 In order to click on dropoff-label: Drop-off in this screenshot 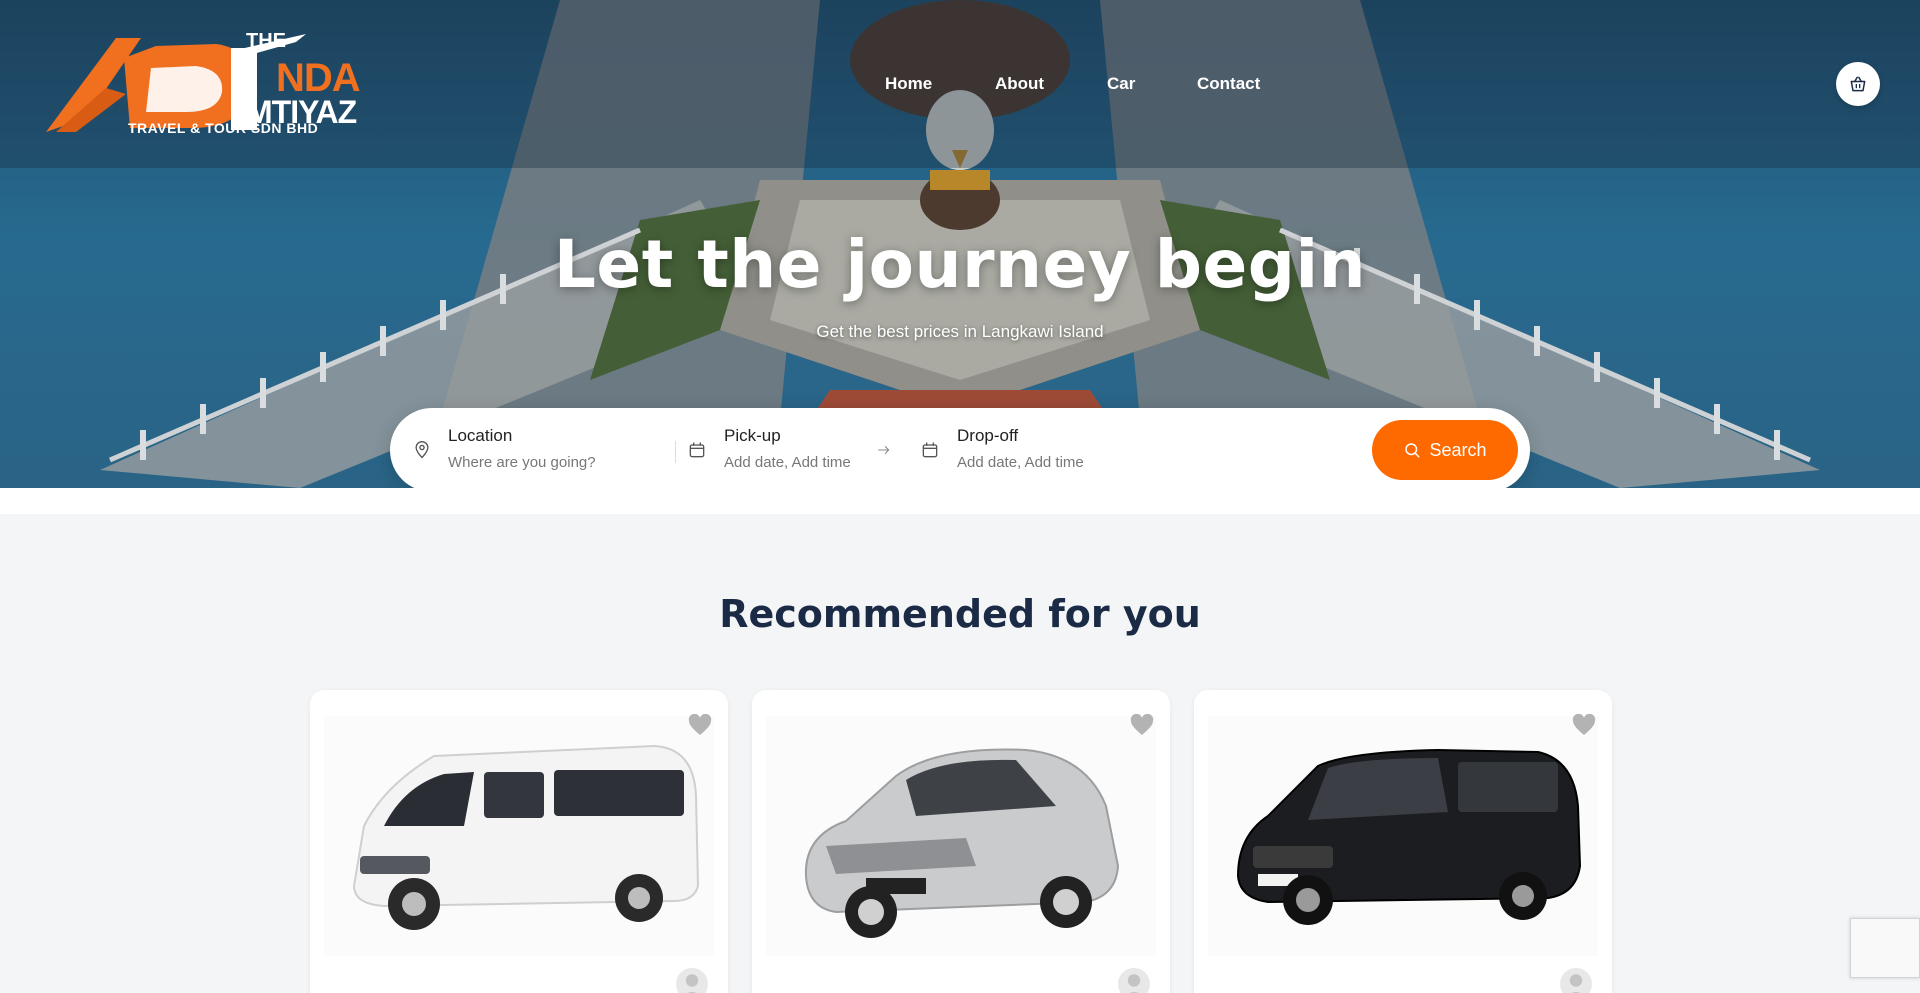, I will do `click(988, 435)`.